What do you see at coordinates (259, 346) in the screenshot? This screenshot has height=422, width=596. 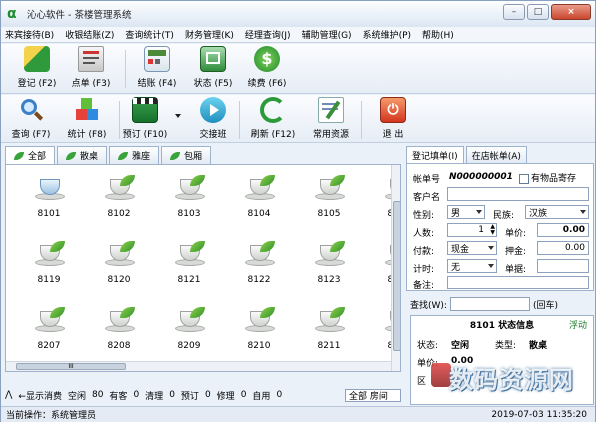 I see `room-number: 8210` at bounding box center [259, 346].